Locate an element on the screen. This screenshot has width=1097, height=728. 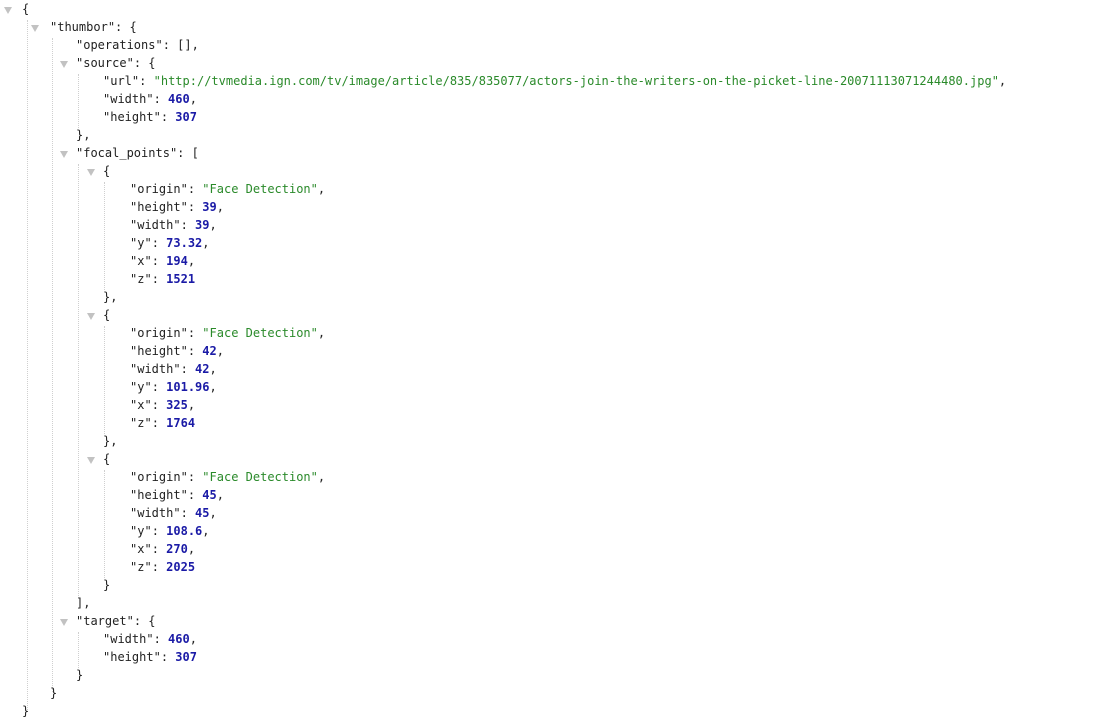
json-number-value: 270 is located at coordinates (177, 549).